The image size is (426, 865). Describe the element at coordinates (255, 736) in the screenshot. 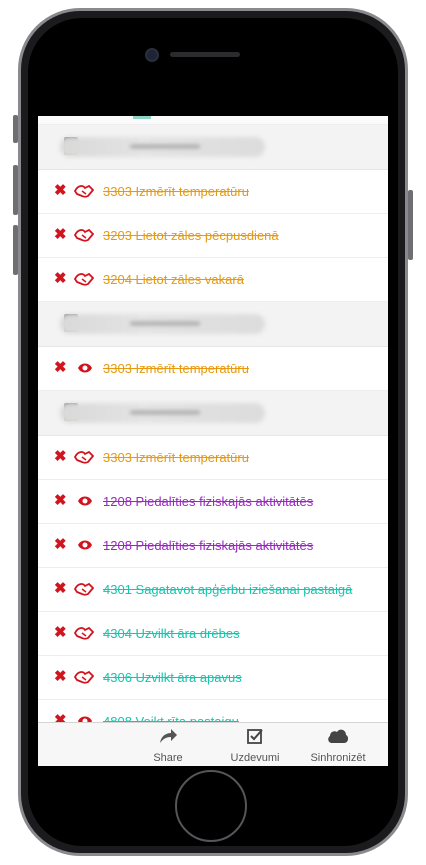

I see `checkbox-icon` at that location.